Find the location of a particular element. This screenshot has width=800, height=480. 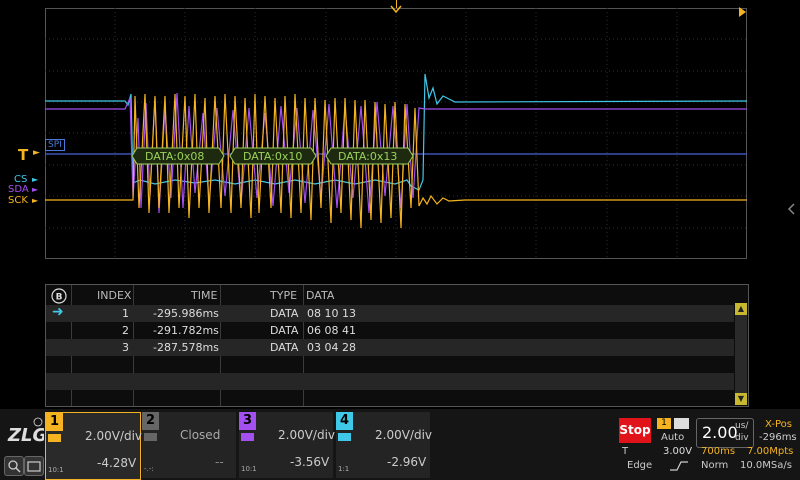

trigger-mode-panel: 1 Auto is located at coordinates (674, 432).